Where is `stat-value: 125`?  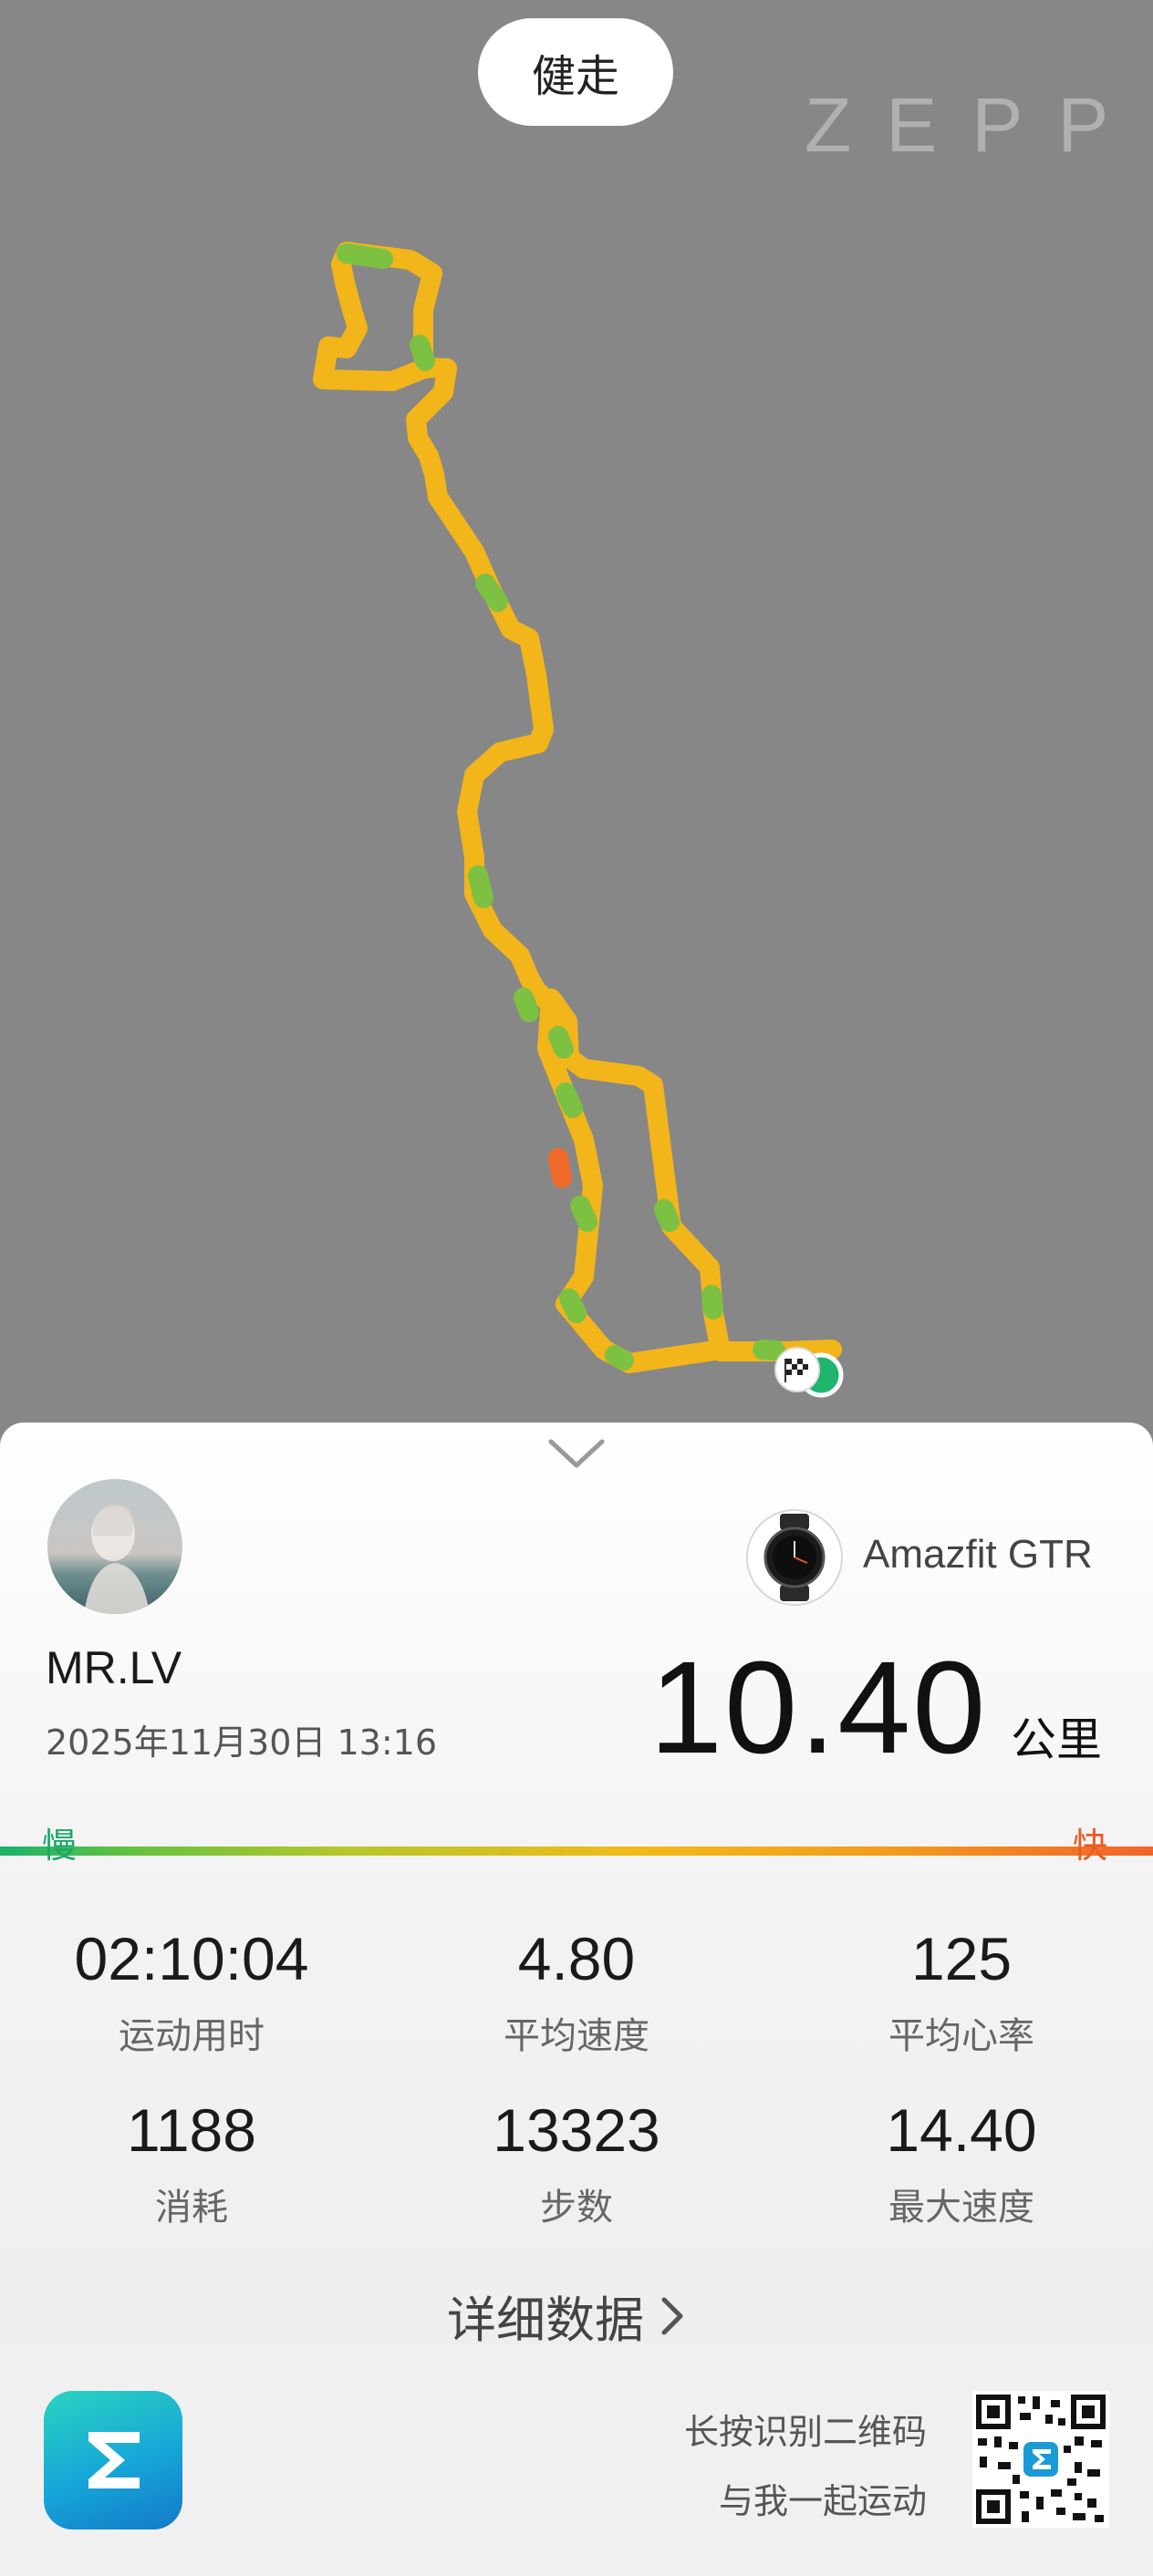 stat-value: 125 is located at coordinates (961, 1958).